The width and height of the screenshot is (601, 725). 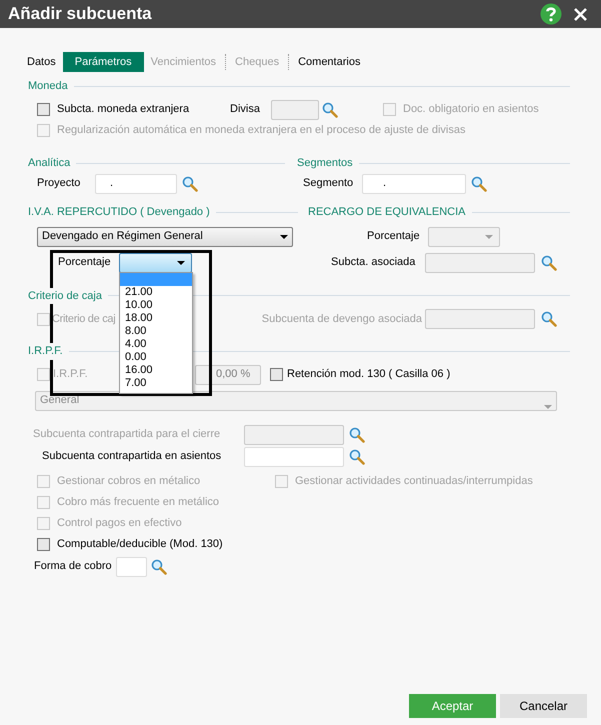 What do you see at coordinates (140, 544) in the screenshot?
I see `checkbox-label: Computable/deducible (Mod. 130)` at bounding box center [140, 544].